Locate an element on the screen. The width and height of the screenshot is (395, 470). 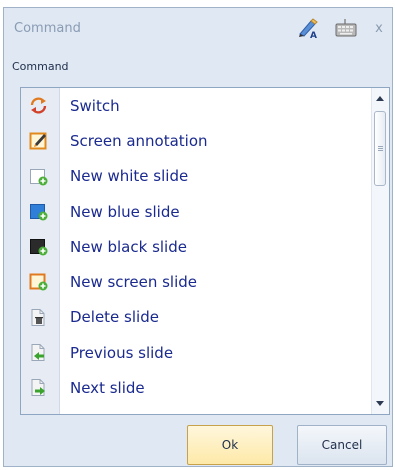
svg-text: A is located at coordinates (313, 35).